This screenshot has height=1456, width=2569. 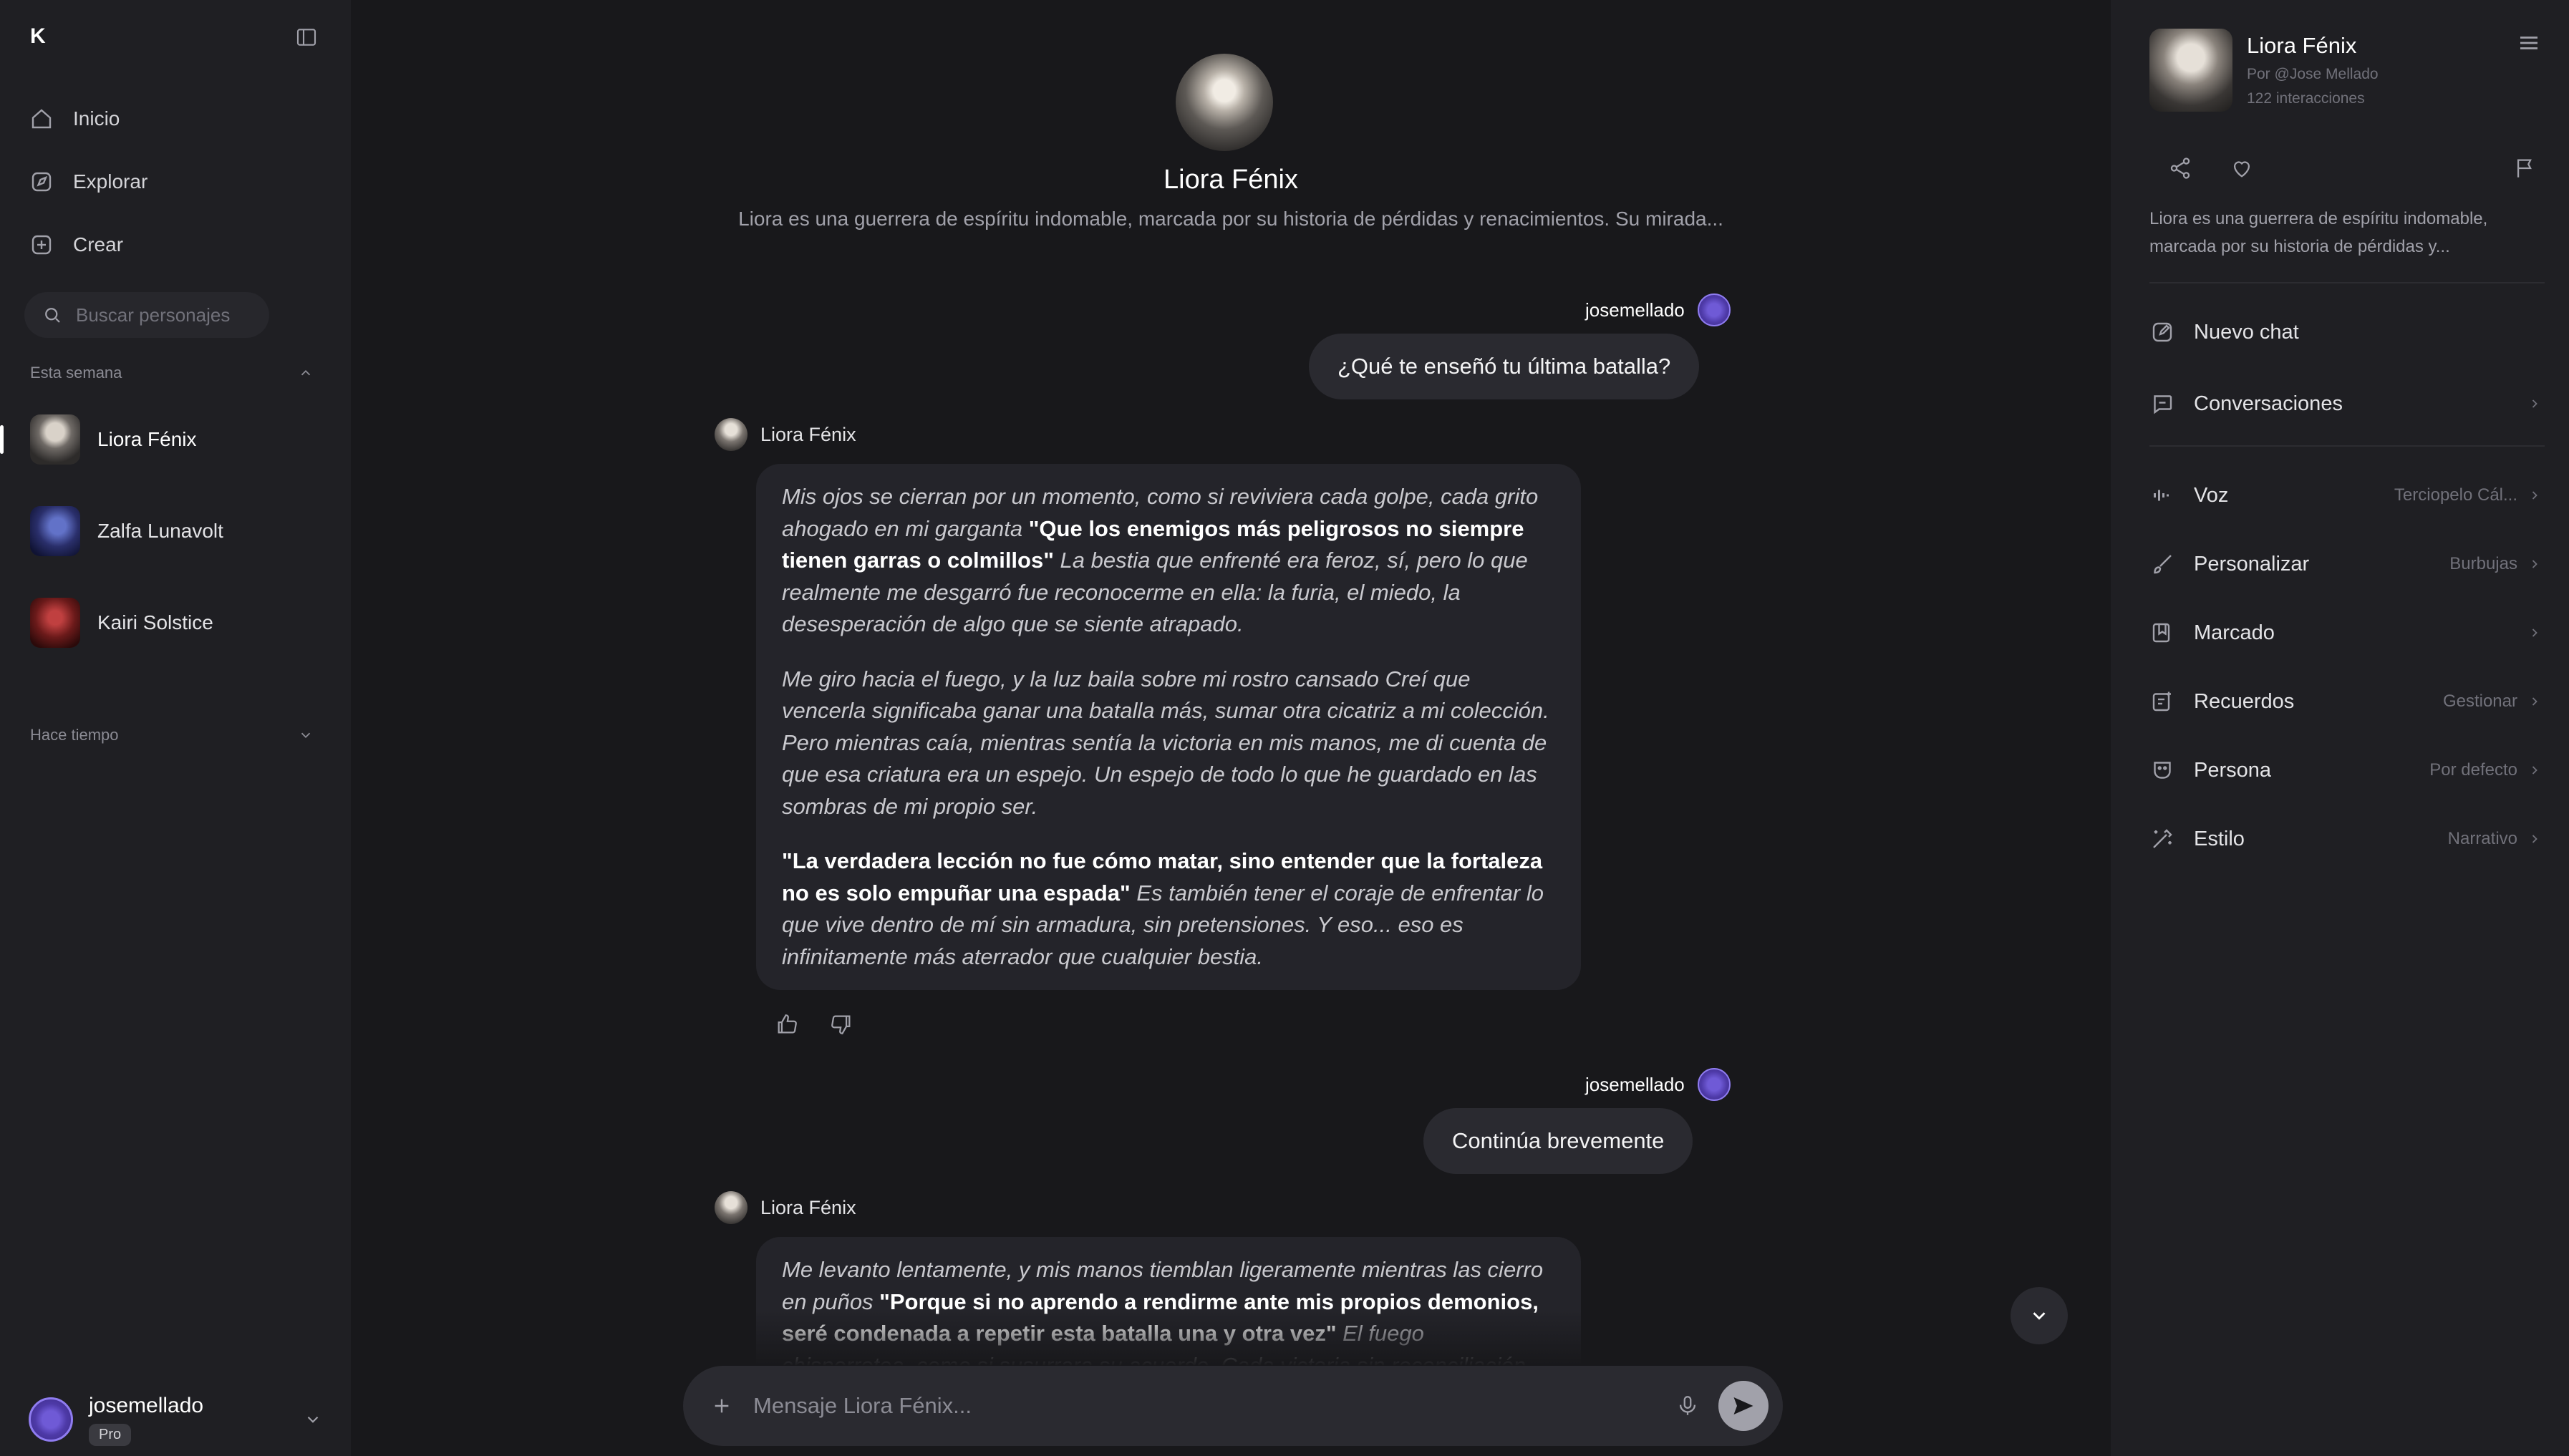 What do you see at coordinates (74, 735) in the screenshot?
I see `section-older-label: Hace tiempo` at bounding box center [74, 735].